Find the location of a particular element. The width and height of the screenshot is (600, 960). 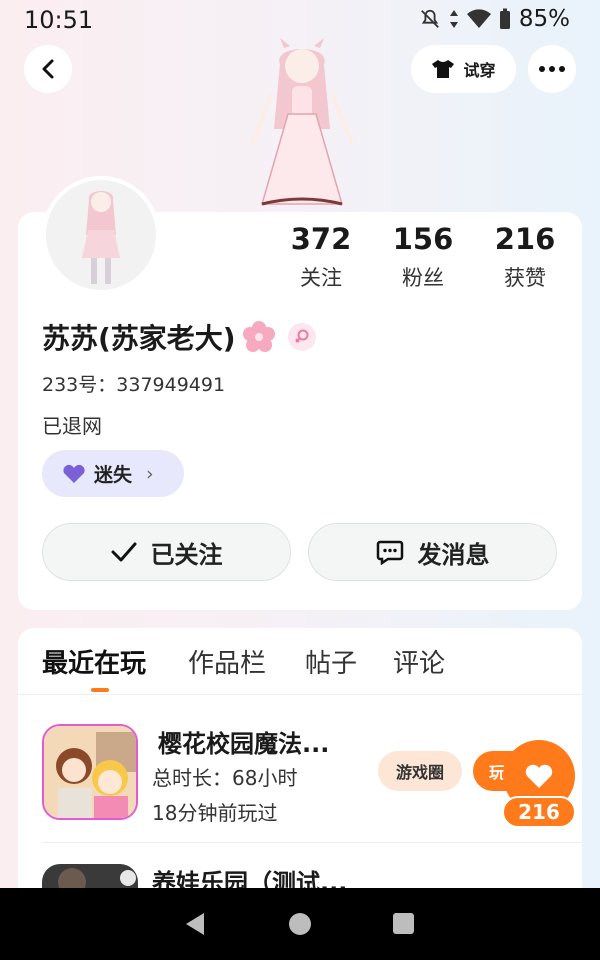

follow-label: 已关注 is located at coordinates (186, 554).